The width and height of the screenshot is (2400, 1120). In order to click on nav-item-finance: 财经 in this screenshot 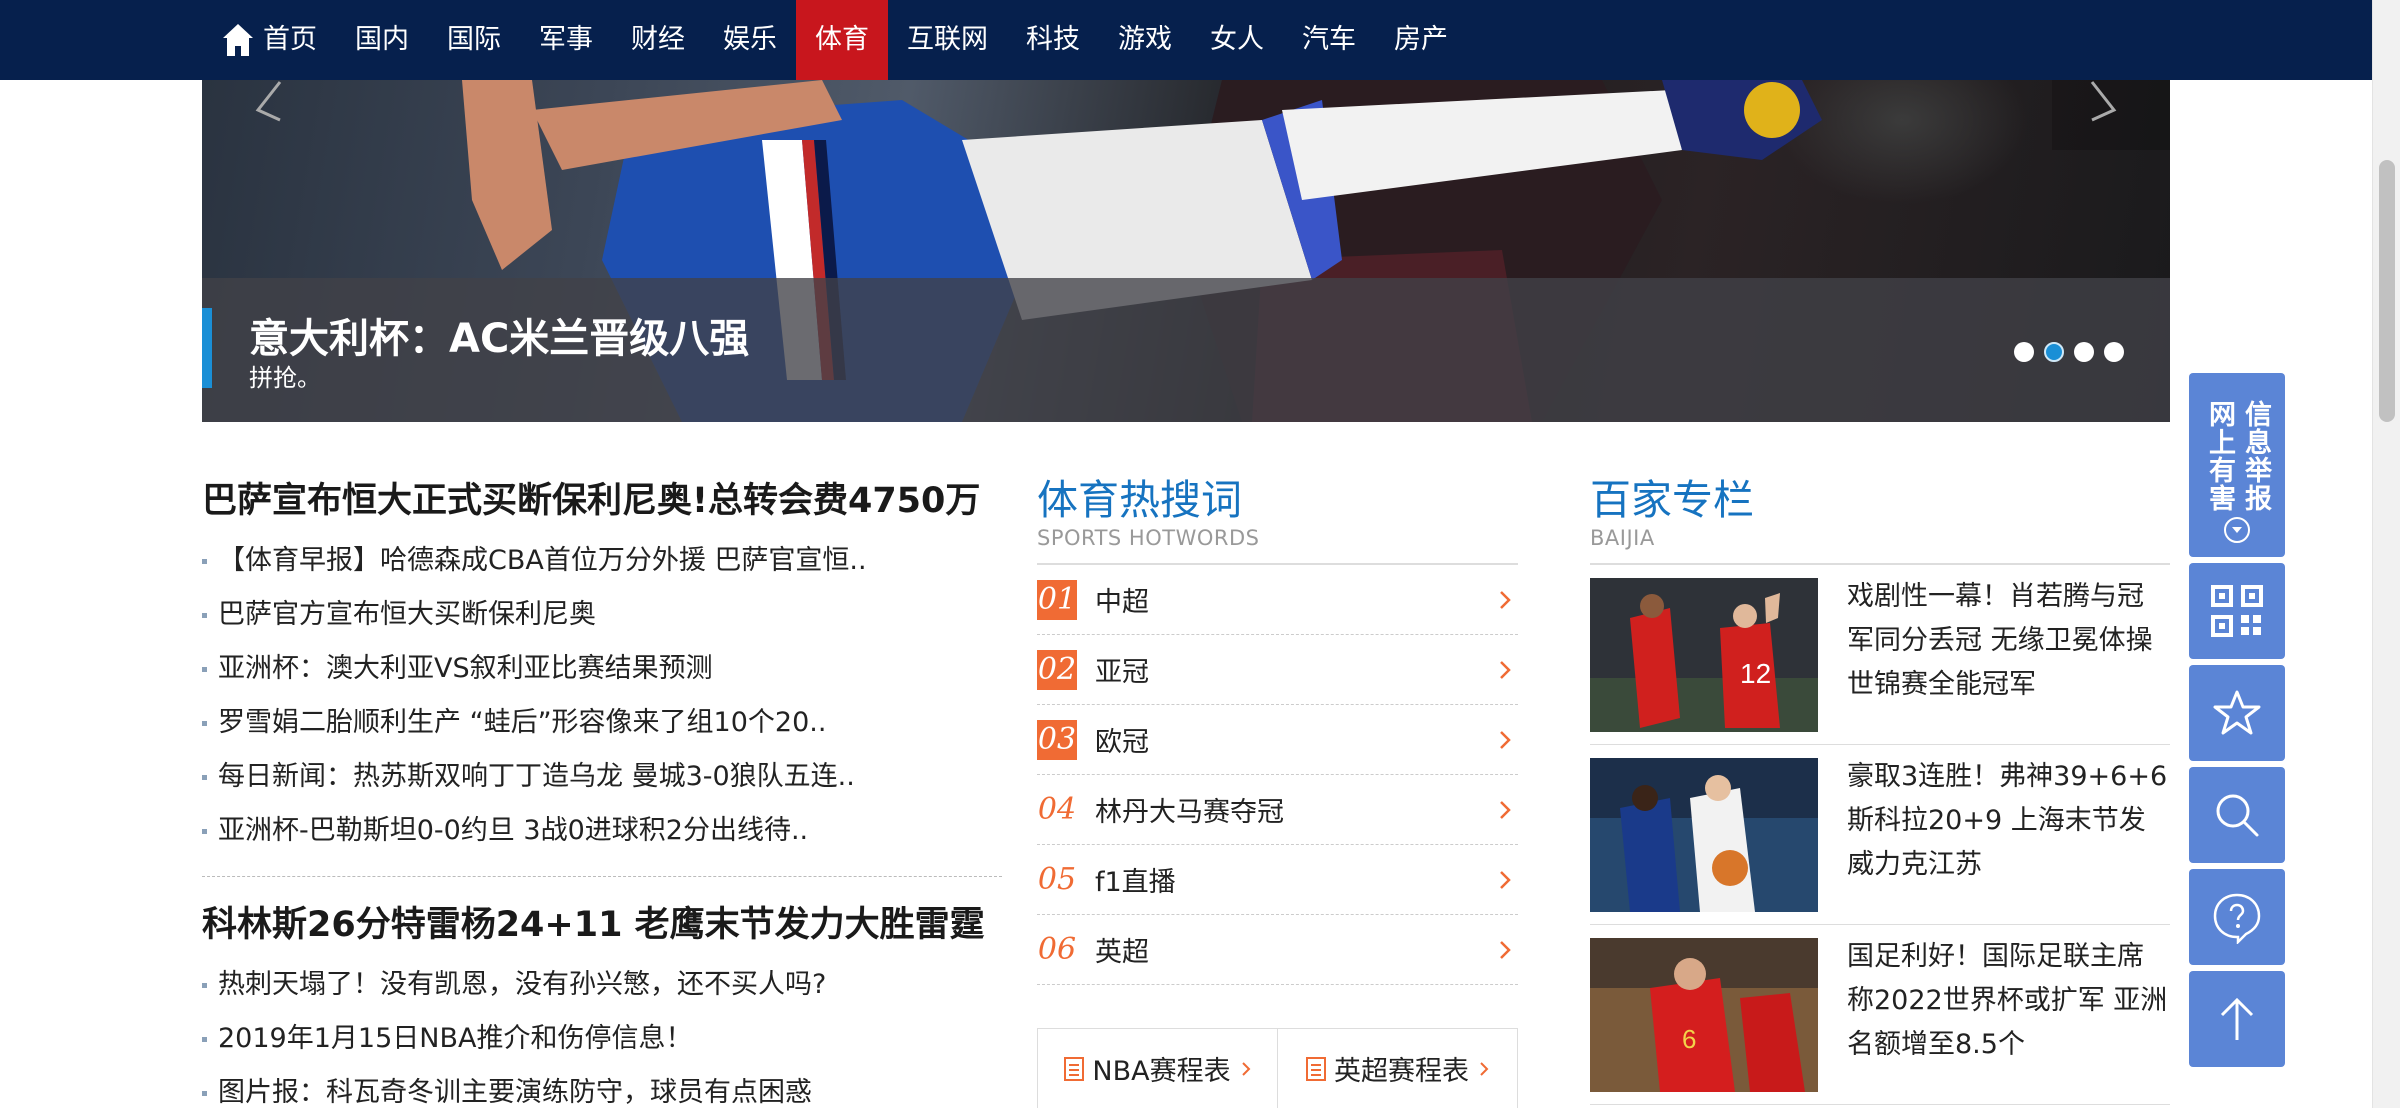, I will do `click(658, 40)`.